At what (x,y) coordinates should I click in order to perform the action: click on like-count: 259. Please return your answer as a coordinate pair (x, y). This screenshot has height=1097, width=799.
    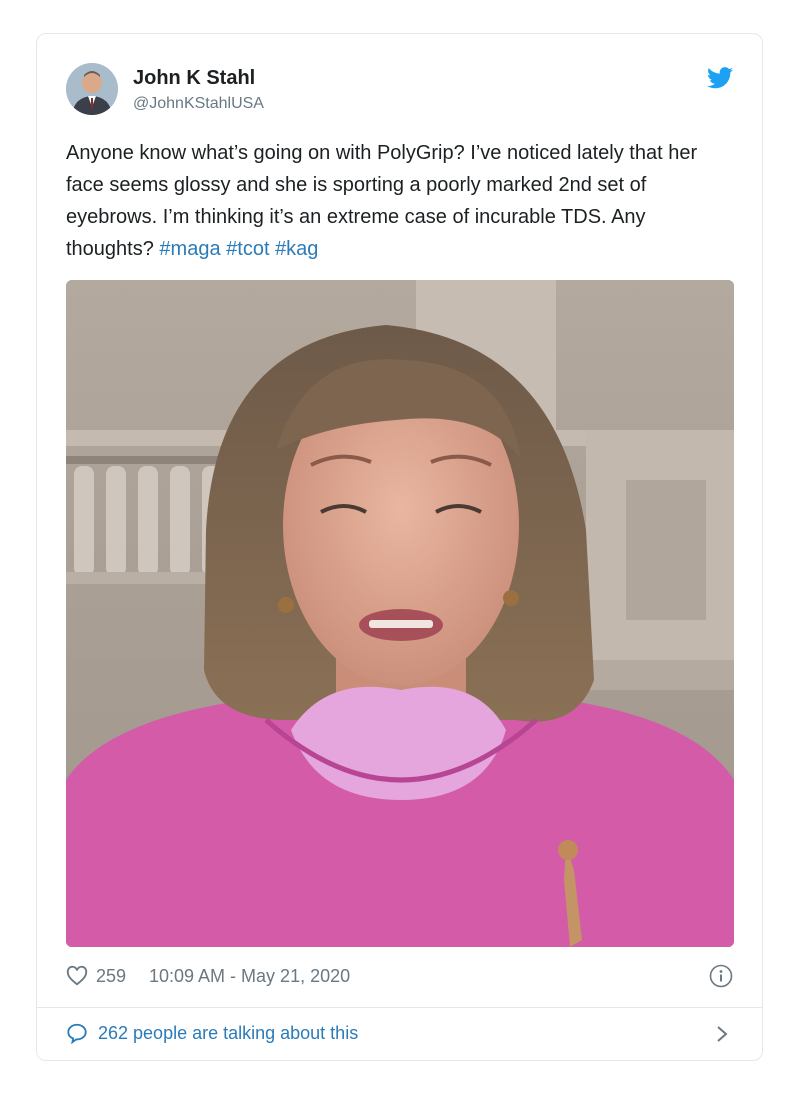
    Looking at the image, I should click on (111, 976).